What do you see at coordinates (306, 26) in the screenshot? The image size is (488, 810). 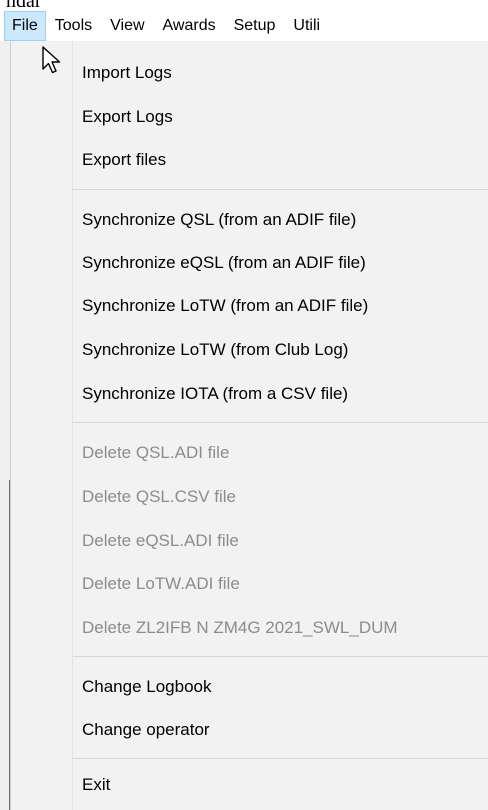 I see `menu-utilities: Utili` at bounding box center [306, 26].